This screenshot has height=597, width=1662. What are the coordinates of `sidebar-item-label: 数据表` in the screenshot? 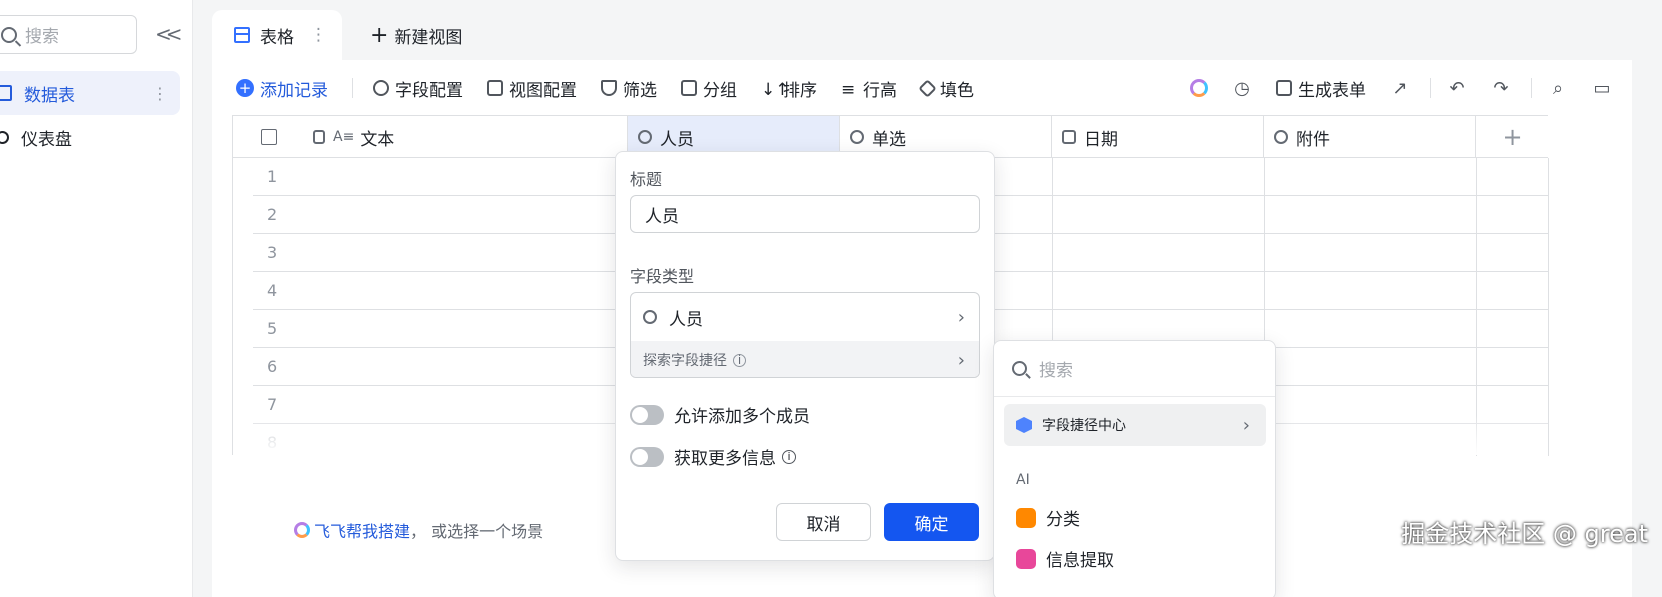 It's located at (49, 95).